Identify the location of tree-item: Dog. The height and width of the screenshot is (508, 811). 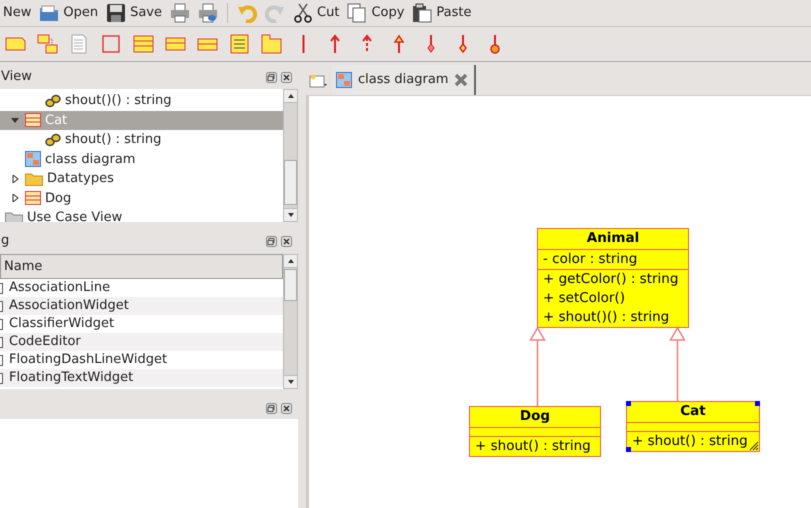
(141, 198).